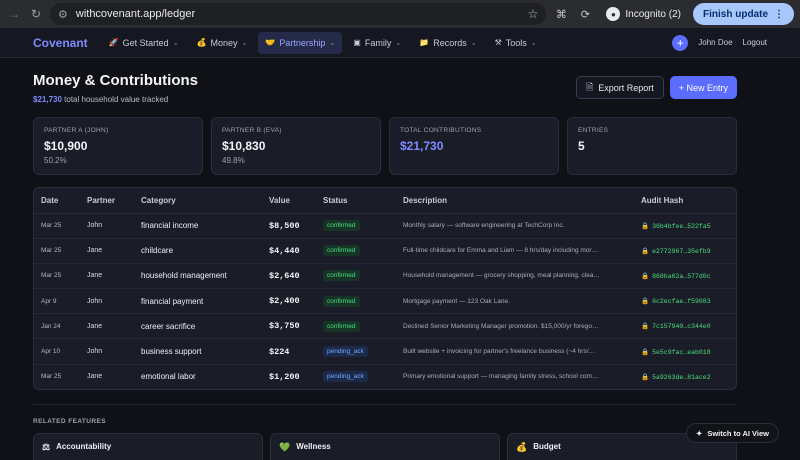 The width and height of the screenshot is (800, 460). What do you see at coordinates (779, 14) in the screenshot?
I see `more-vertical-icon: ⋮` at bounding box center [779, 14].